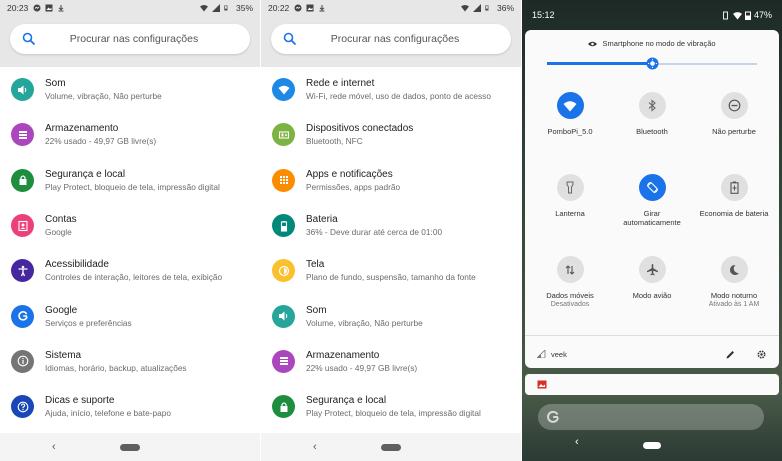 The width and height of the screenshot is (782, 461). Describe the element at coordinates (310, 7) in the screenshot. I see `gallery-icon` at that location.